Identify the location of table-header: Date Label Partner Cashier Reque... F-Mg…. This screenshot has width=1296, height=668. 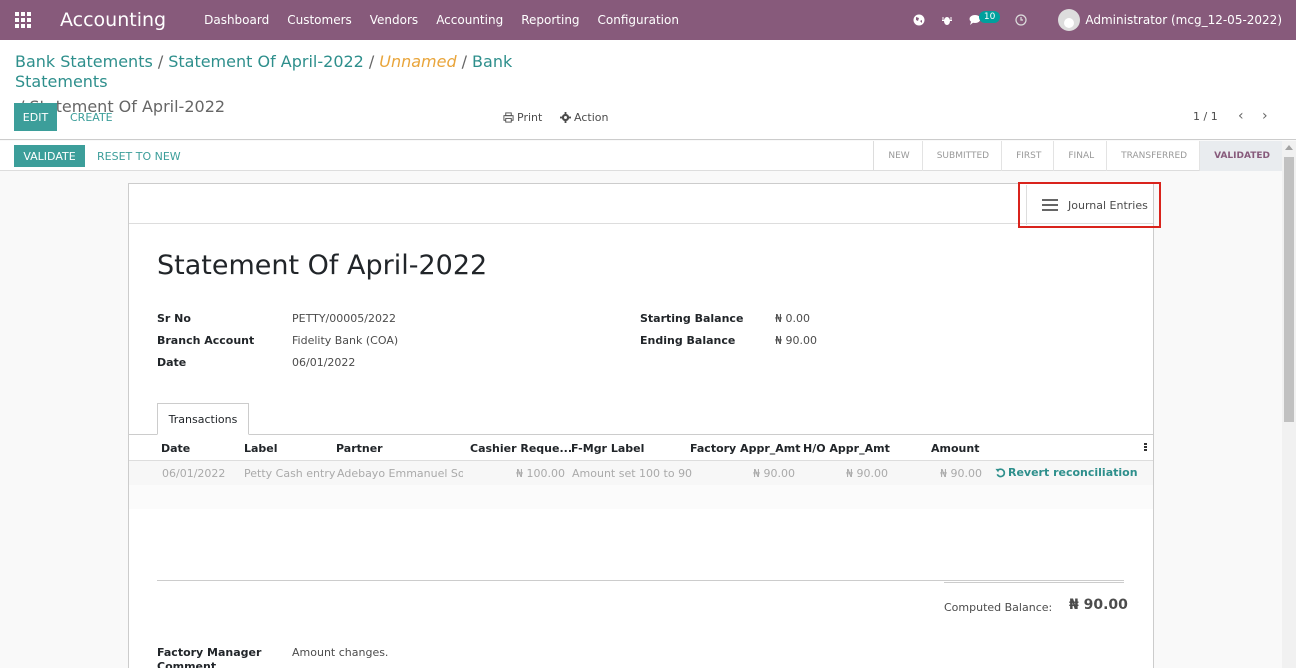
(641, 448).